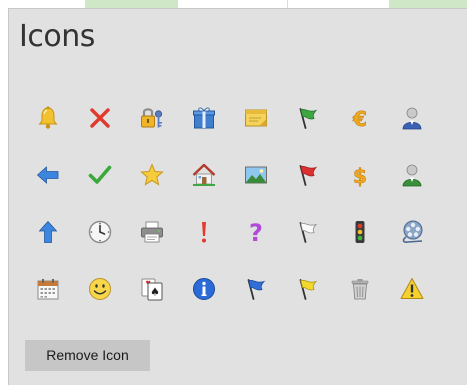 The height and width of the screenshot is (385, 467). I want to click on printer-icon, so click(152, 231).